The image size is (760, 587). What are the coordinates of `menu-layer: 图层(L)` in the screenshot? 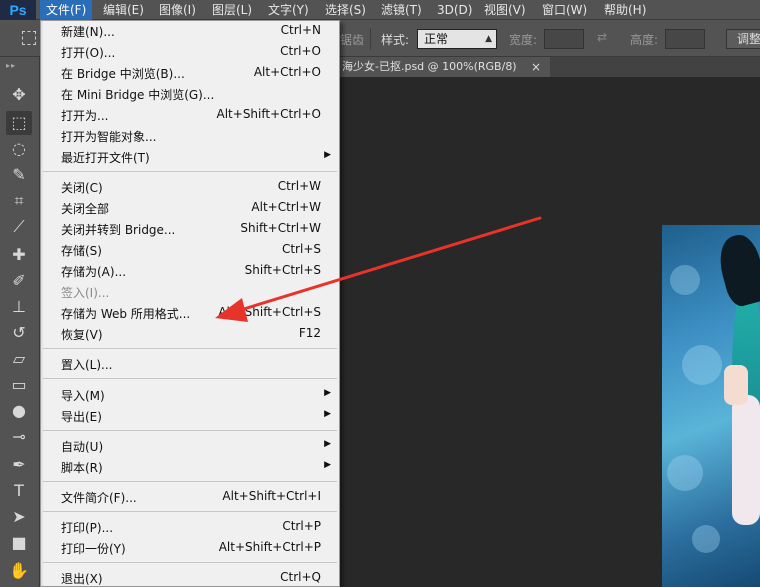 It's located at (232, 10).